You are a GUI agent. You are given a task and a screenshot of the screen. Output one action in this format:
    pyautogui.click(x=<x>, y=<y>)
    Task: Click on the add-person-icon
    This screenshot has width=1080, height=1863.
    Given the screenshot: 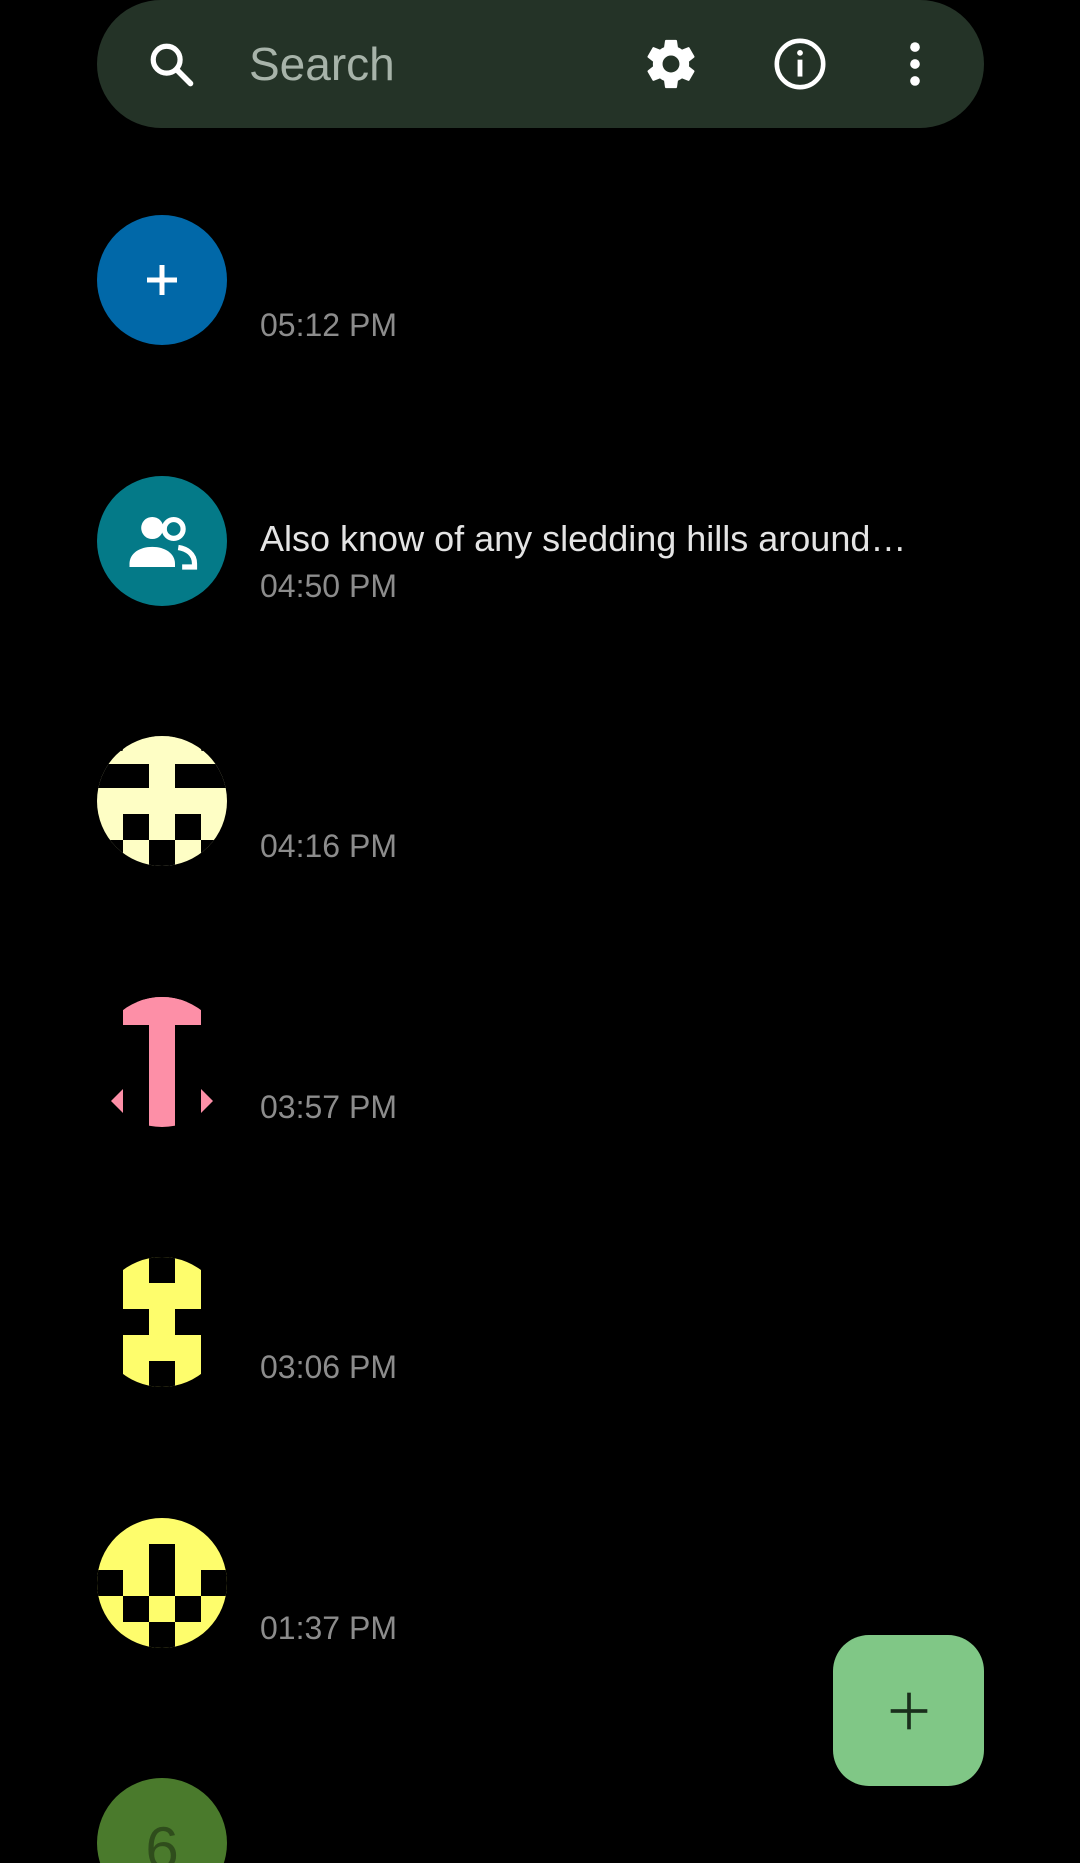 What is the action you would take?
    pyautogui.click(x=162, y=280)
    